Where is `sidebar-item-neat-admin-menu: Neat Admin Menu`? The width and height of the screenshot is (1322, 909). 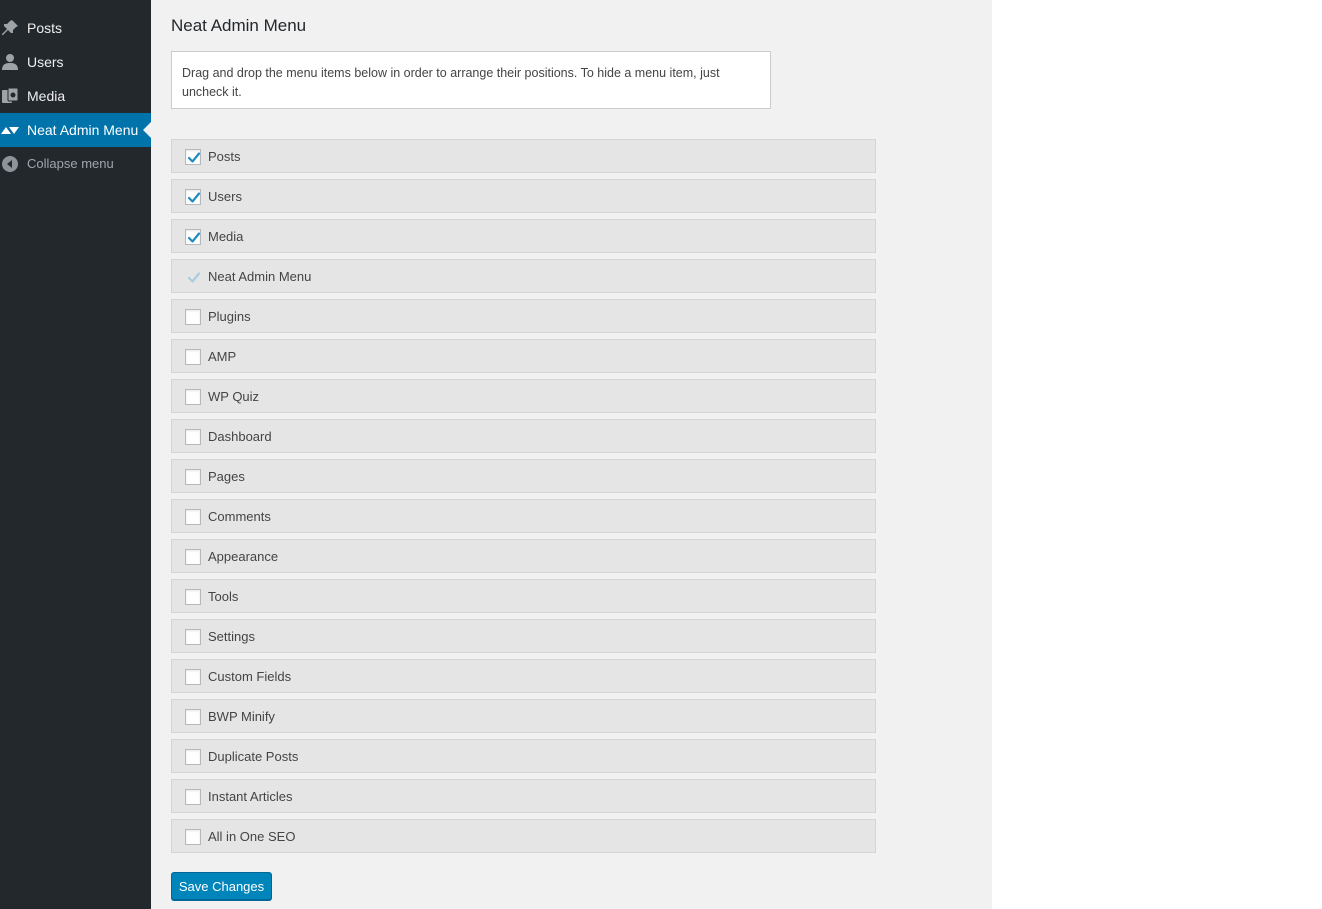 sidebar-item-neat-admin-menu: Neat Admin Menu is located at coordinates (75, 130).